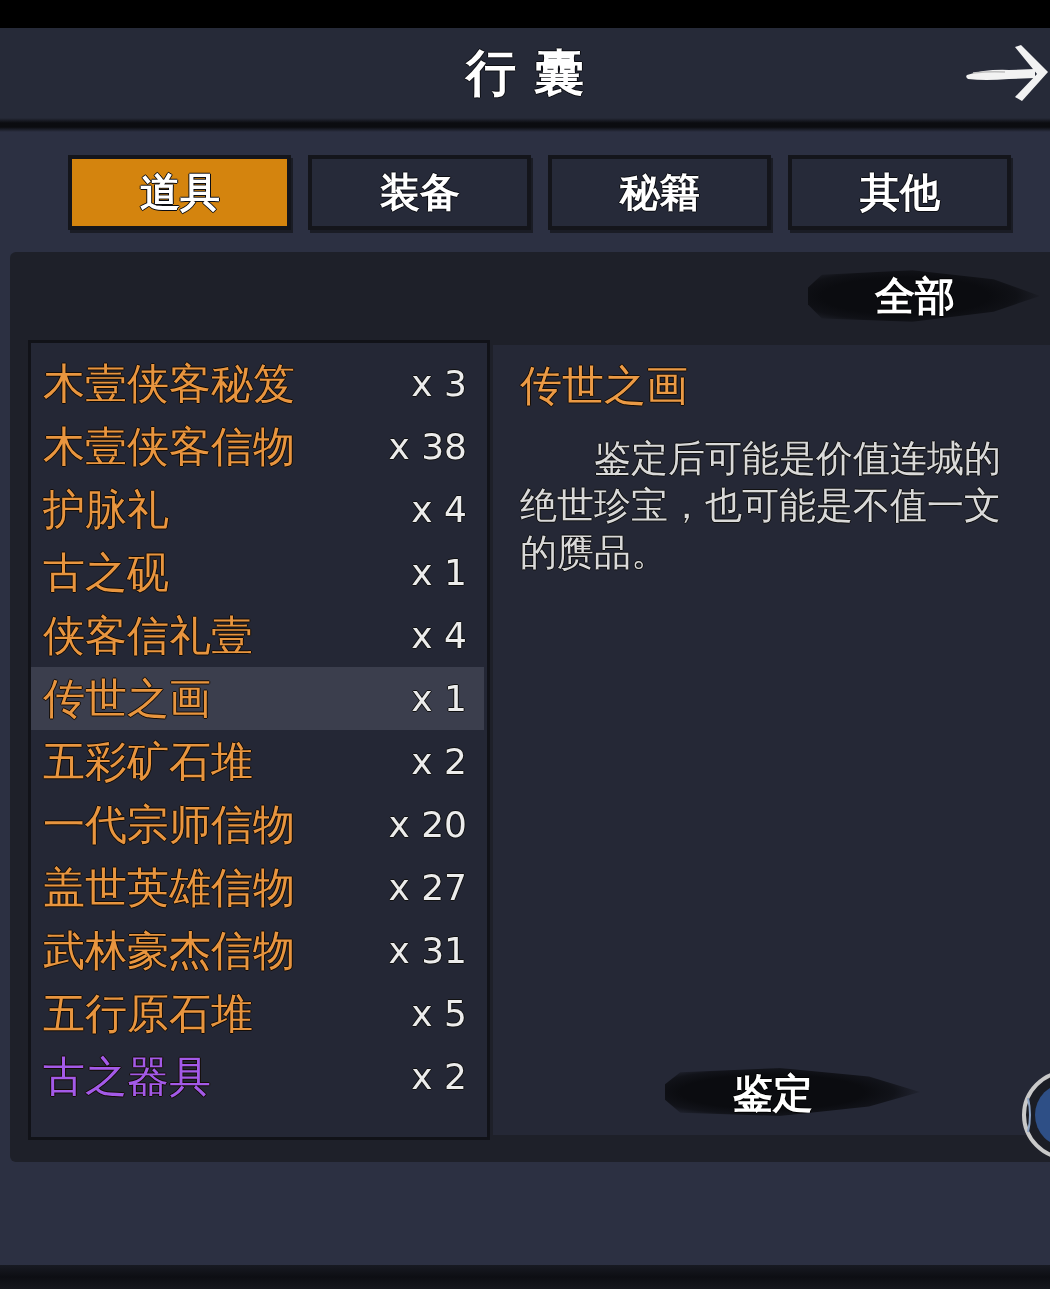  I want to click on item-name: 侠客信礼壹, so click(148, 635).